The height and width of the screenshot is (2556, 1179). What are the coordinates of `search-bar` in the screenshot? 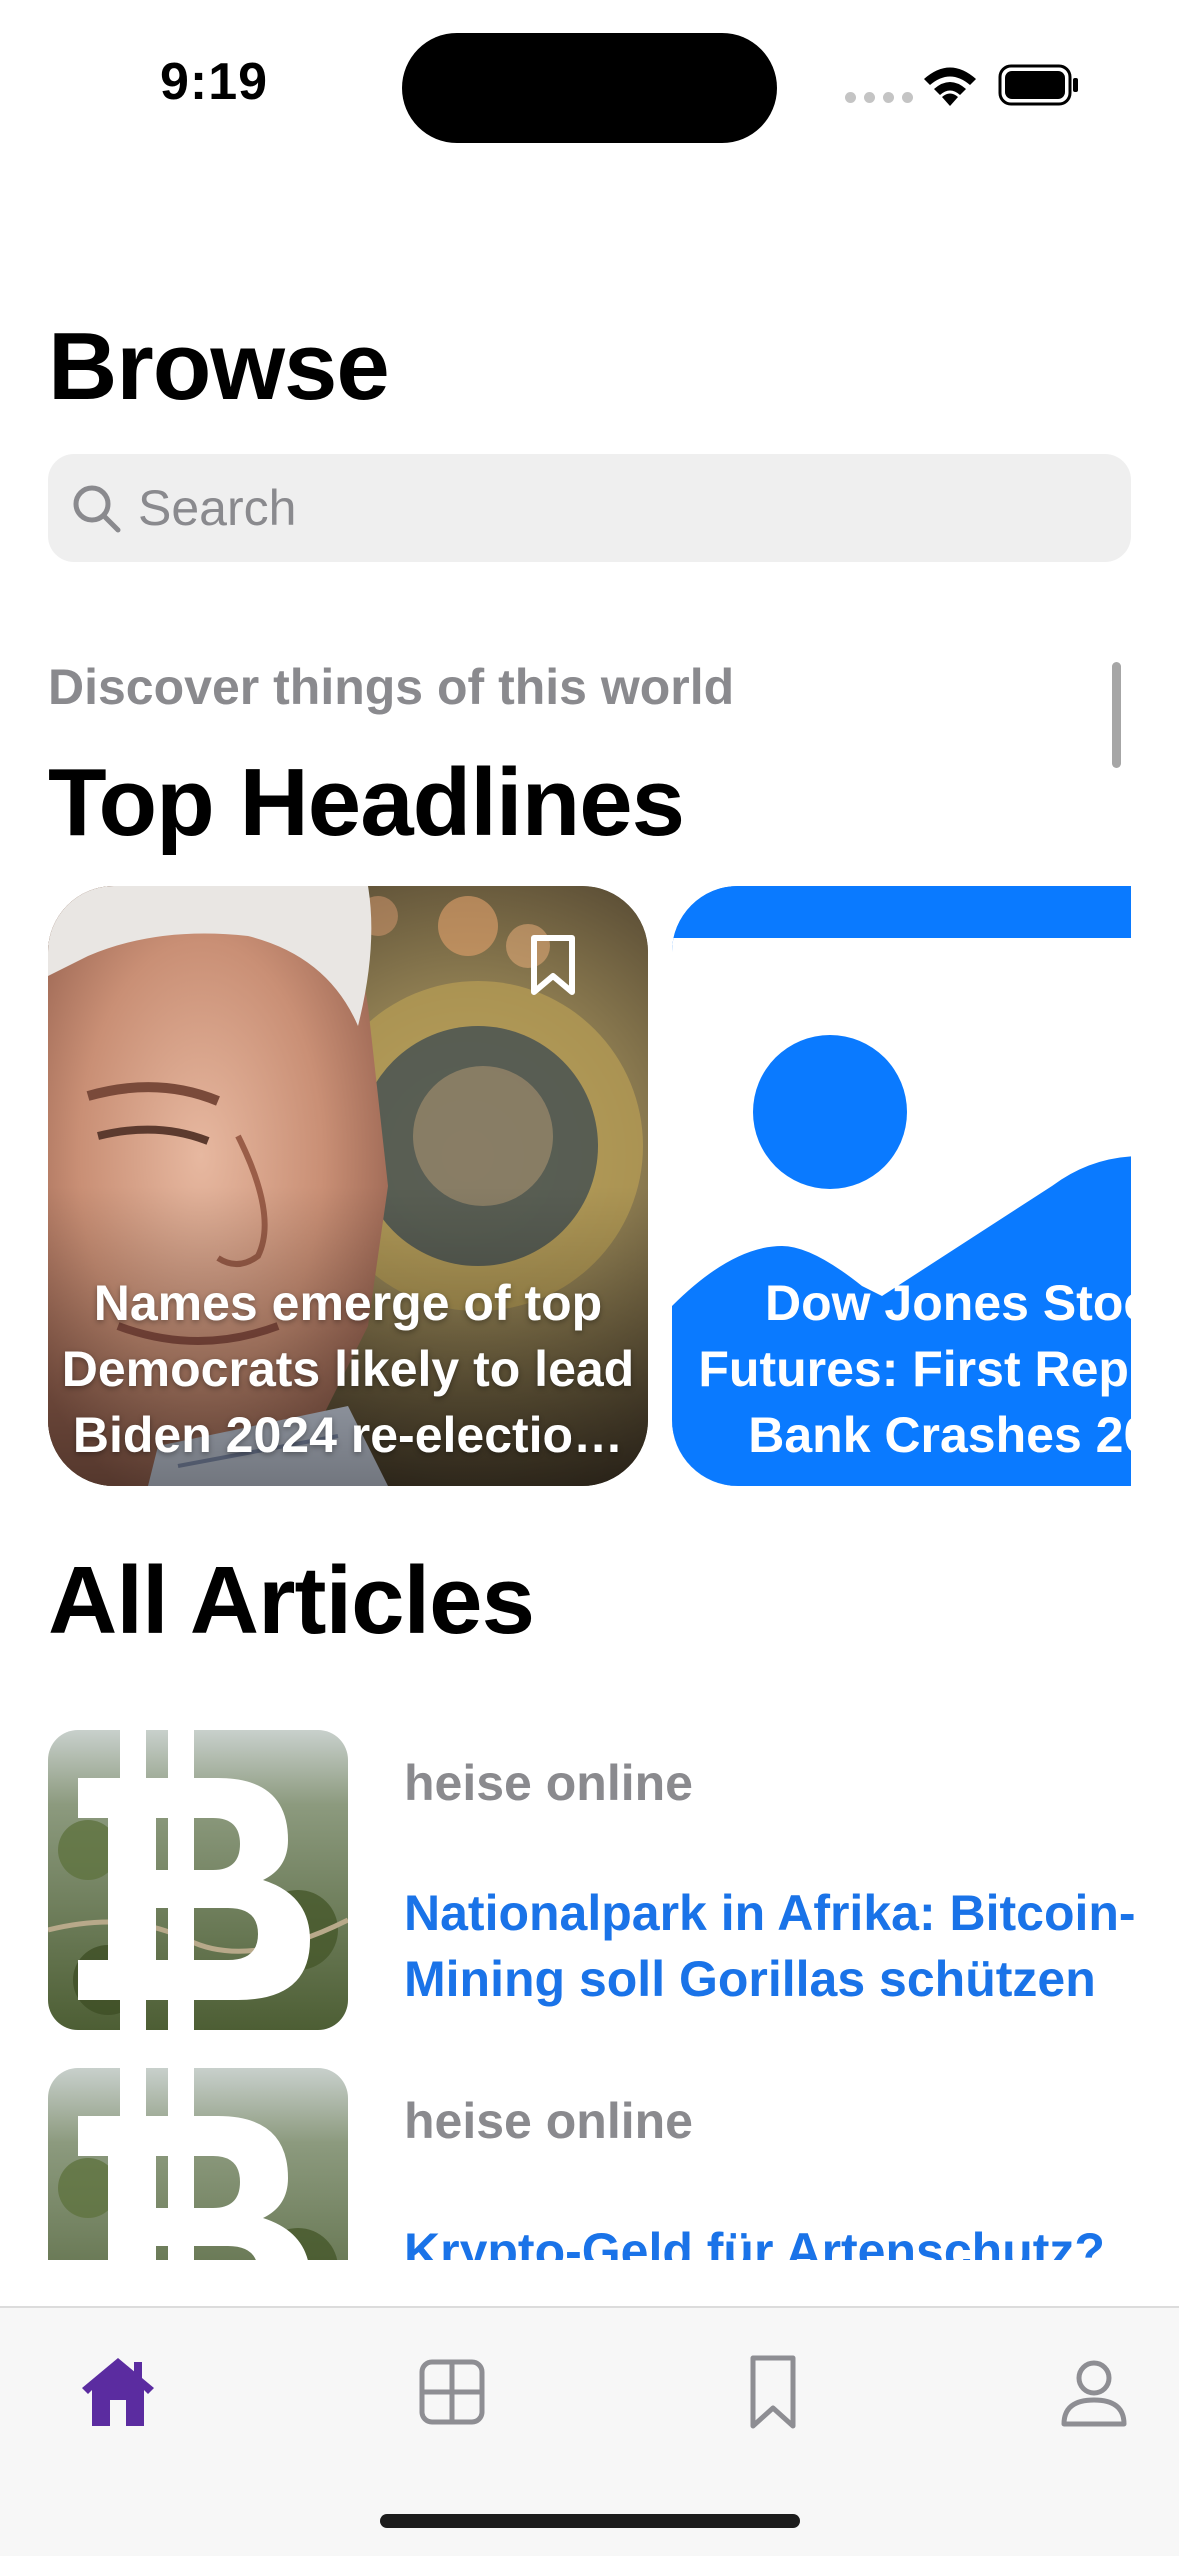 It's located at (589, 508).